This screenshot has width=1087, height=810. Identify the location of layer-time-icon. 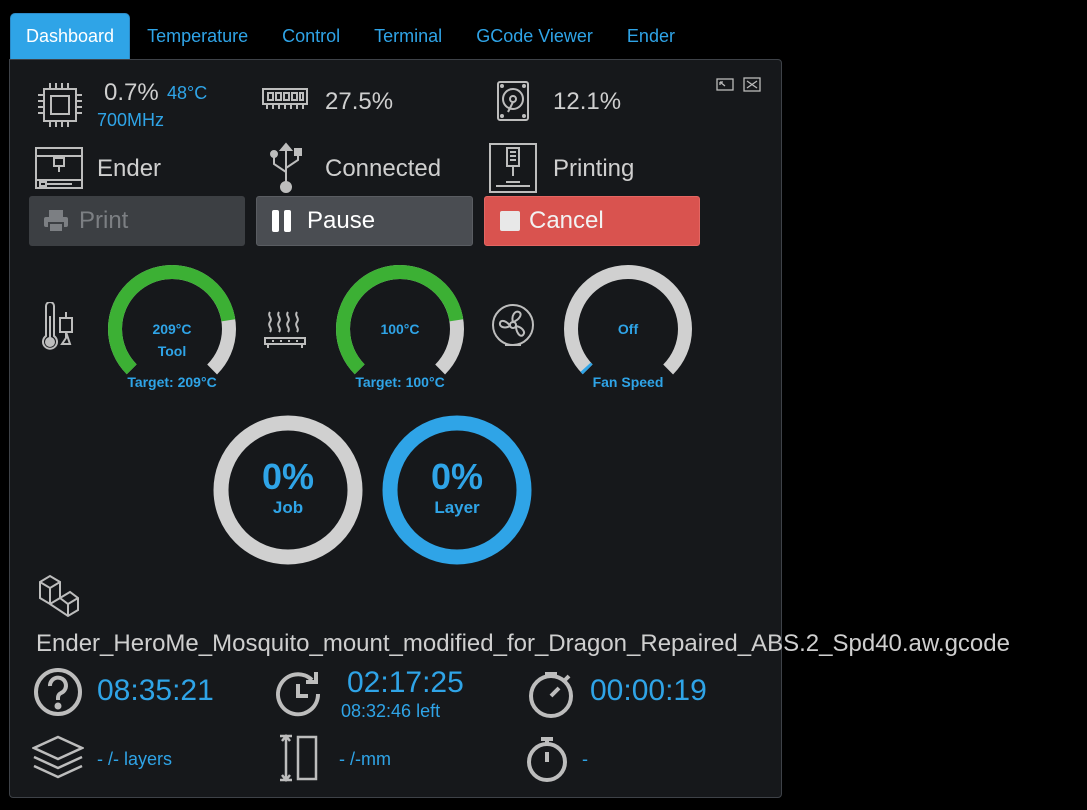
(547, 759).